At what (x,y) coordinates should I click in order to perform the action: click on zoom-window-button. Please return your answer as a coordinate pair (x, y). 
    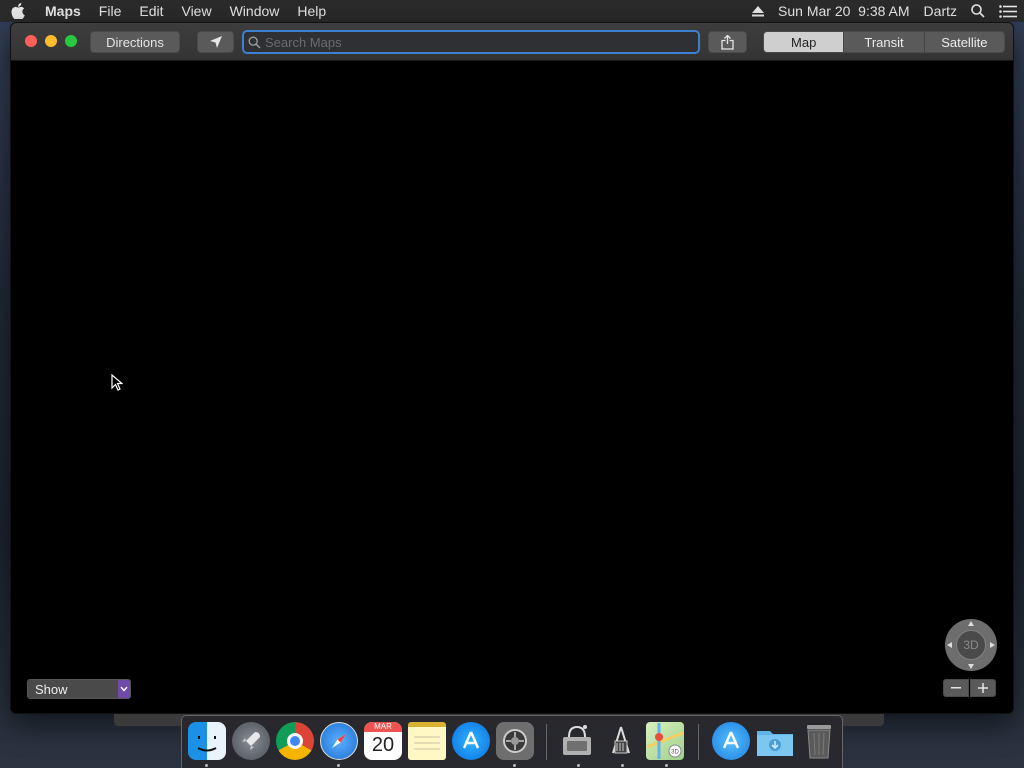
    Looking at the image, I should click on (71, 41).